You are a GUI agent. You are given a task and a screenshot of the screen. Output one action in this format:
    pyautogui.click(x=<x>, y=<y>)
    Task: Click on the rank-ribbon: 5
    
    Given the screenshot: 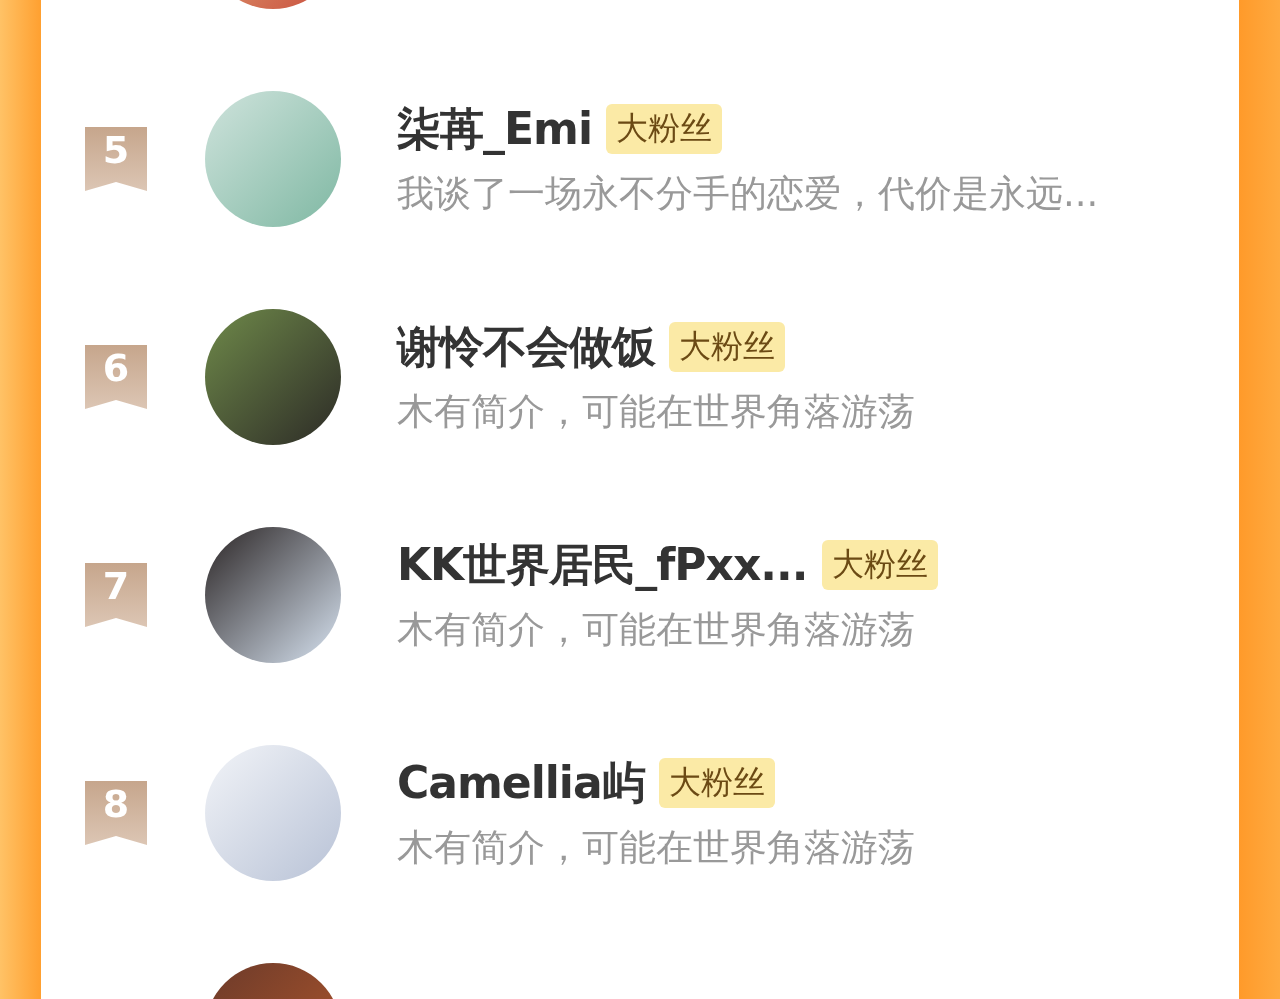 What is the action you would take?
    pyautogui.click(x=116, y=159)
    